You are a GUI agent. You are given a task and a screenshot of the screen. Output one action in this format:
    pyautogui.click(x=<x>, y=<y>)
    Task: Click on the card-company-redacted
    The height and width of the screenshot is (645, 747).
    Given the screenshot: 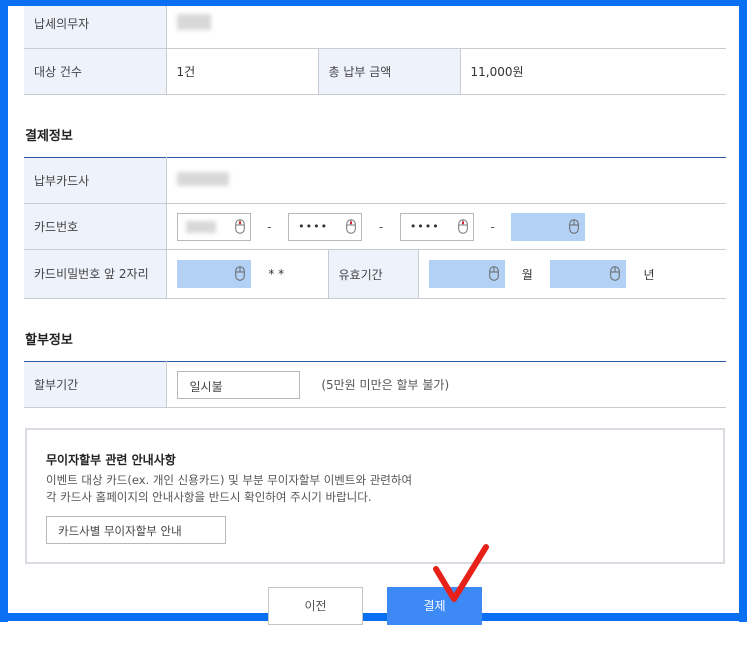 What is the action you would take?
    pyautogui.click(x=202, y=179)
    